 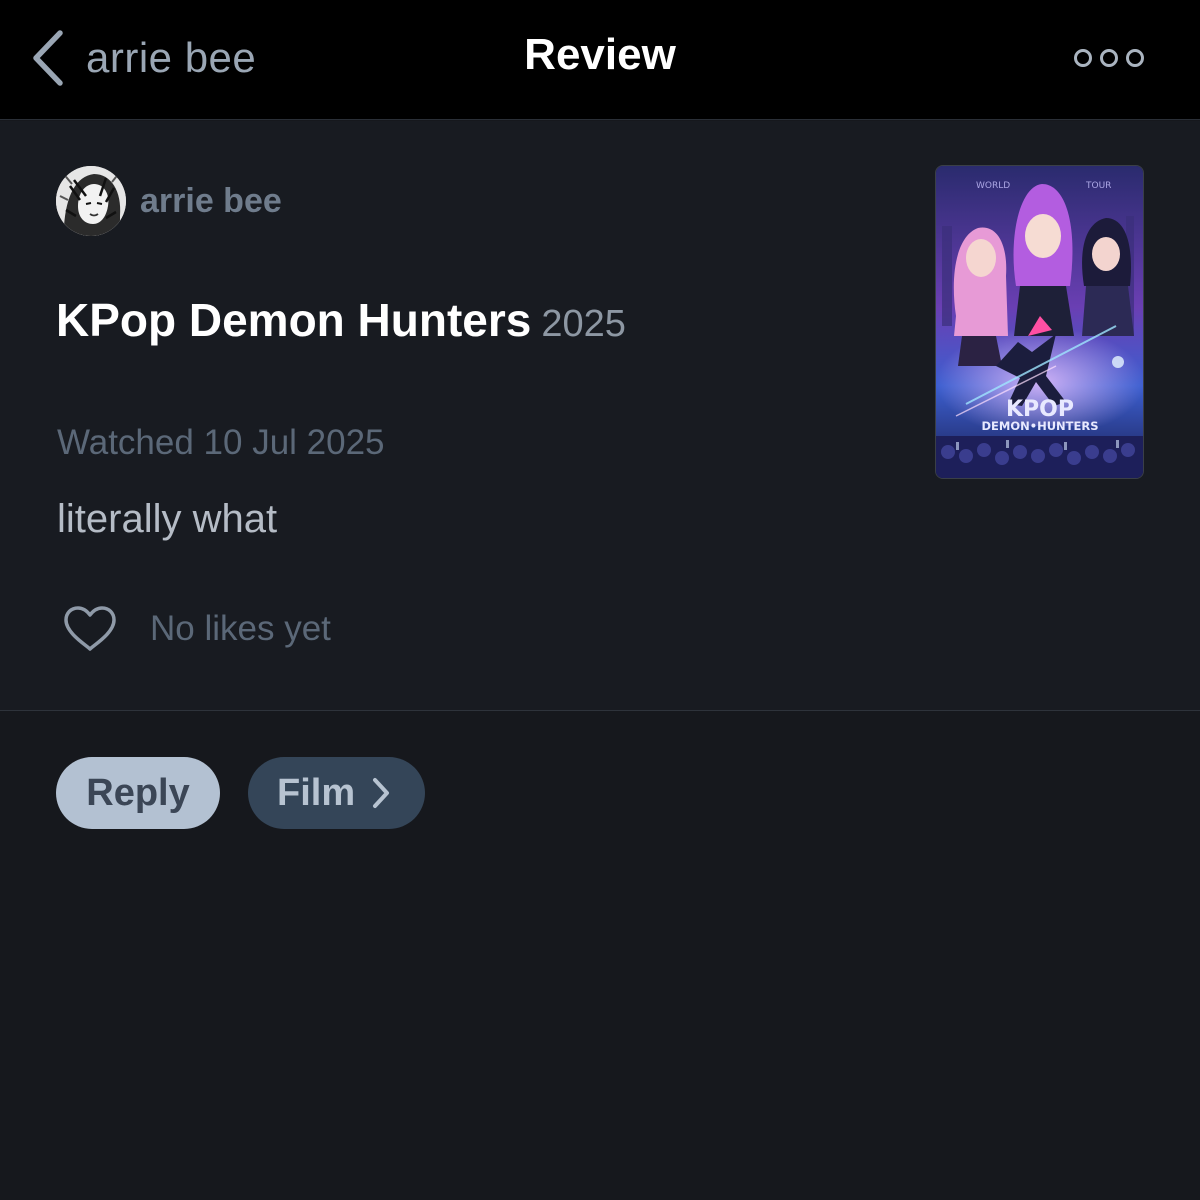 I want to click on likes-row: No likes yet, so click(x=196, y=629).